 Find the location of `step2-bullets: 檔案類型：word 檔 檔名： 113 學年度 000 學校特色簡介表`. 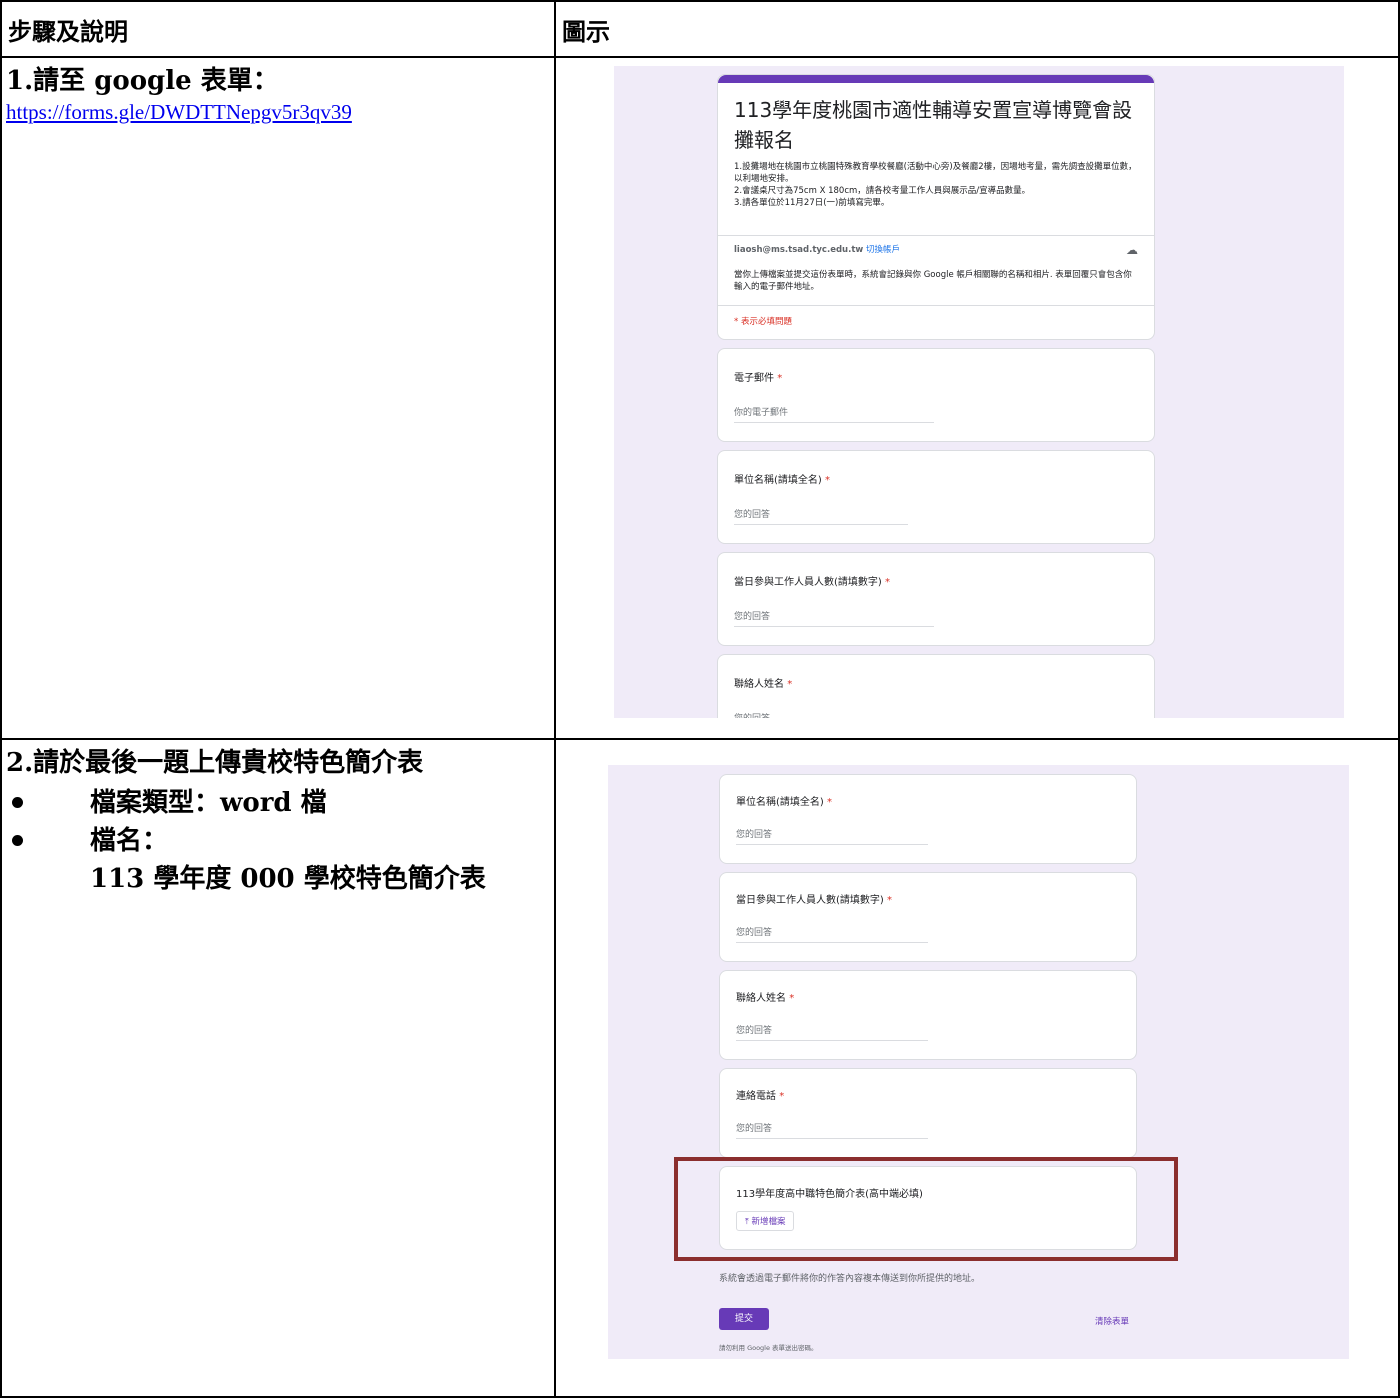

step2-bullets: 檔案類型：word 檔 檔名： 113 學年度 000 學校特色簡介表 is located at coordinates (278, 841).